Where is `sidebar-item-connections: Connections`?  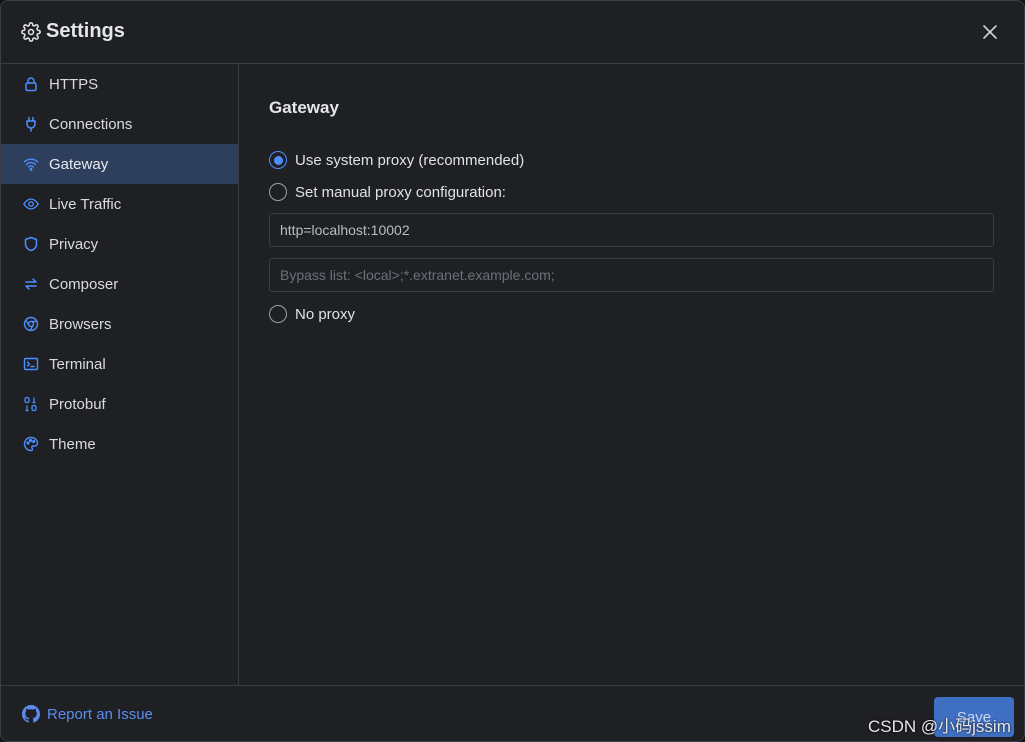
sidebar-item-connections: Connections is located at coordinates (119, 124).